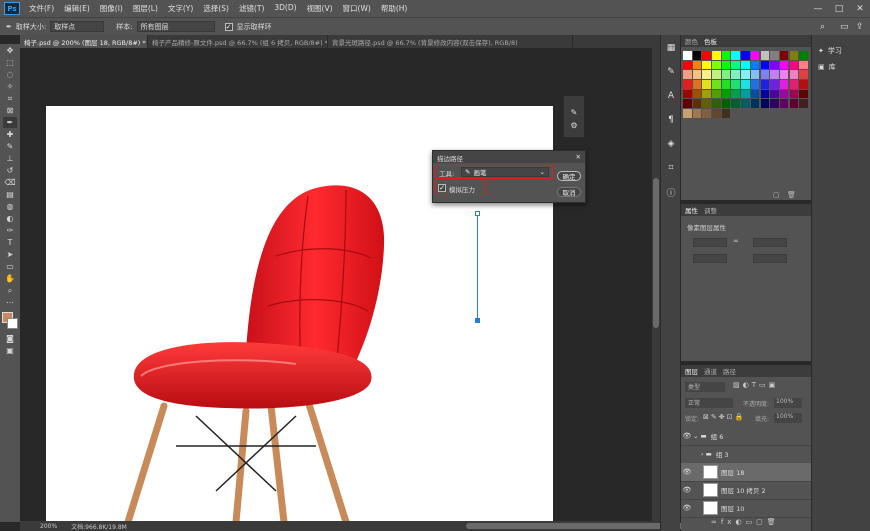 The height and width of the screenshot is (531, 870). What do you see at coordinates (251, 8) in the screenshot?
I see `menu-item-6: 滤镜(T)` at bounding box center [251, 8].